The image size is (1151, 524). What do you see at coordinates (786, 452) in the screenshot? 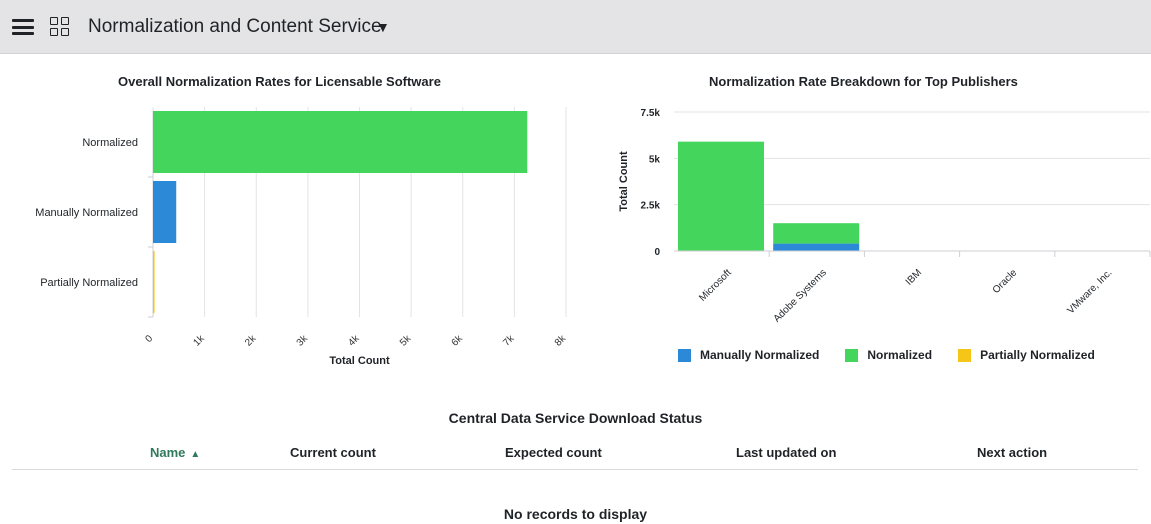
I see `column-header-last-updated-on: Last updated on` at bounding box center [786, 452].